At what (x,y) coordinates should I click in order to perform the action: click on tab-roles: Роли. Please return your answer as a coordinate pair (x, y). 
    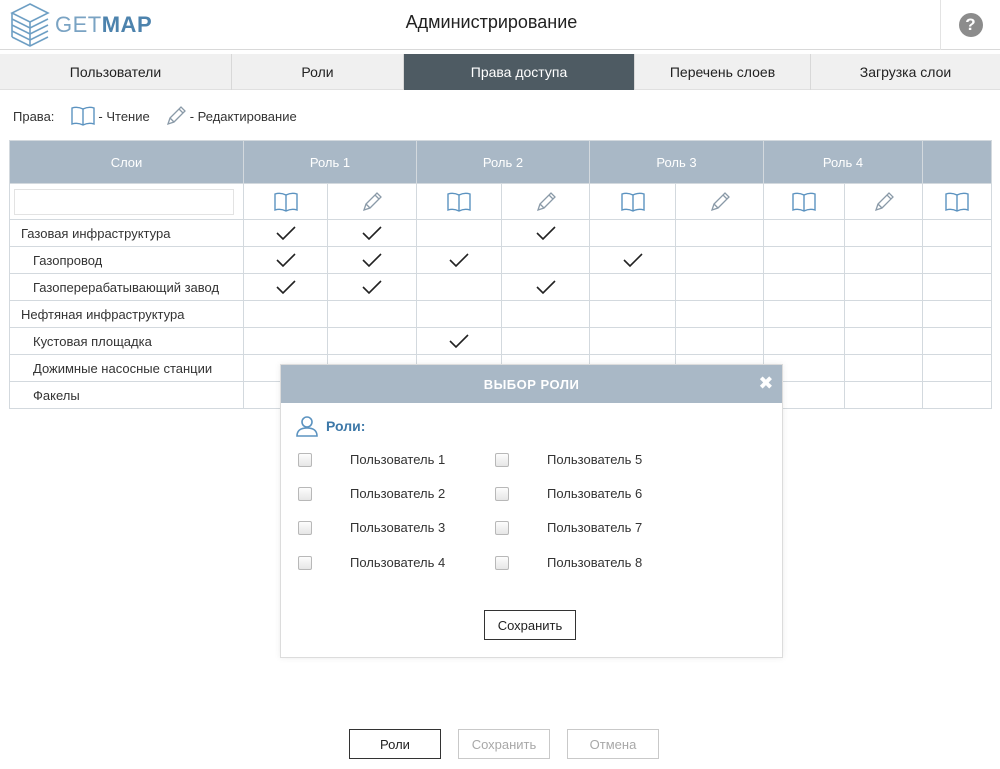
    Looking at the image, I should click on (318, 72).